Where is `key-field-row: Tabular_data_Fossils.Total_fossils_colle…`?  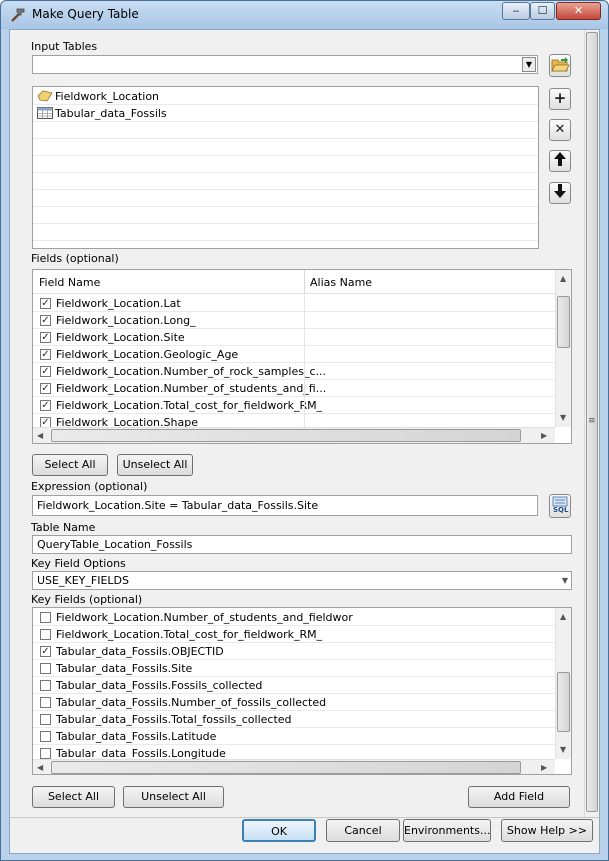
key-field-row: Tabular_data_Fossils.Total_fossils_colle… is located at coordinates (294, 719).